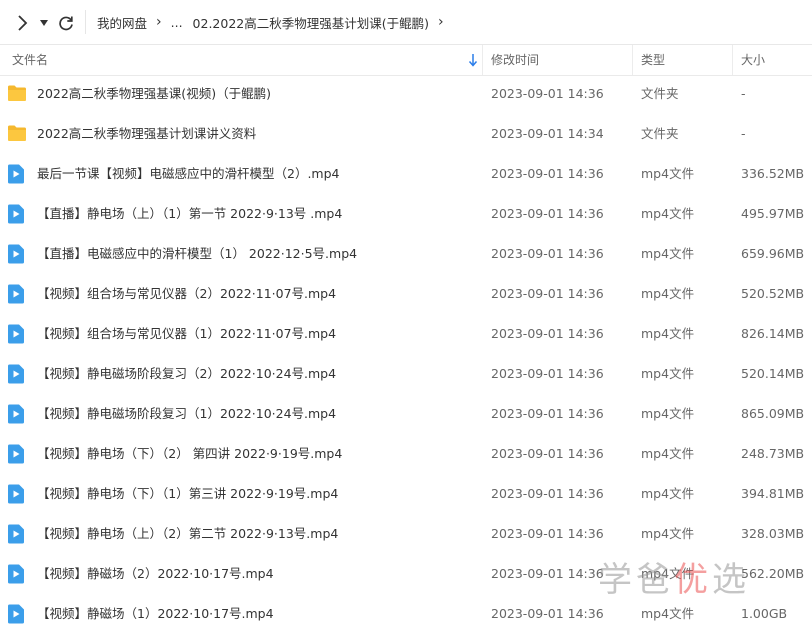 This screenshot has width=812, height=638. I want to click on file-name: 【视频】静电场（上）（2）第二节 2022·9·13号.mp4, so click(257, 534).